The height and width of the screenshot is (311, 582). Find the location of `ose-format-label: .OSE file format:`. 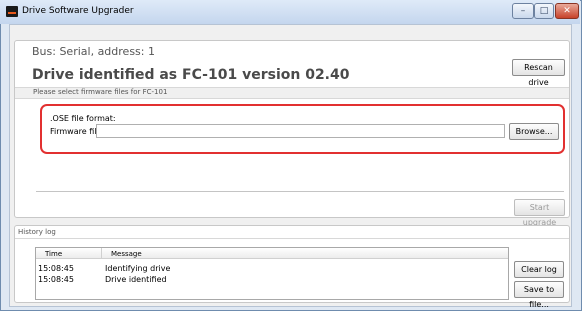

ose-format-label: .OSE file format: is located at coordinates (83, 118).